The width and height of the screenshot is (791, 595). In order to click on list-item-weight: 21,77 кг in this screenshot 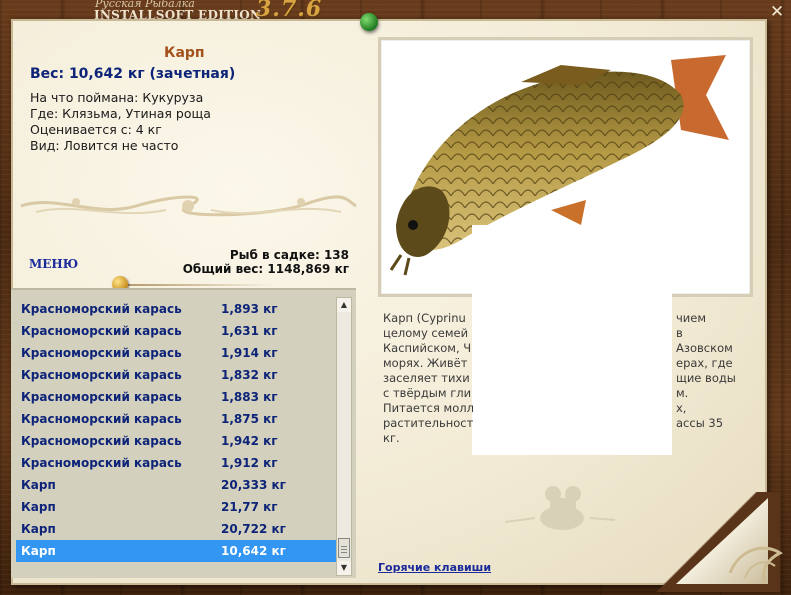, I will do `click(249, 507)`.